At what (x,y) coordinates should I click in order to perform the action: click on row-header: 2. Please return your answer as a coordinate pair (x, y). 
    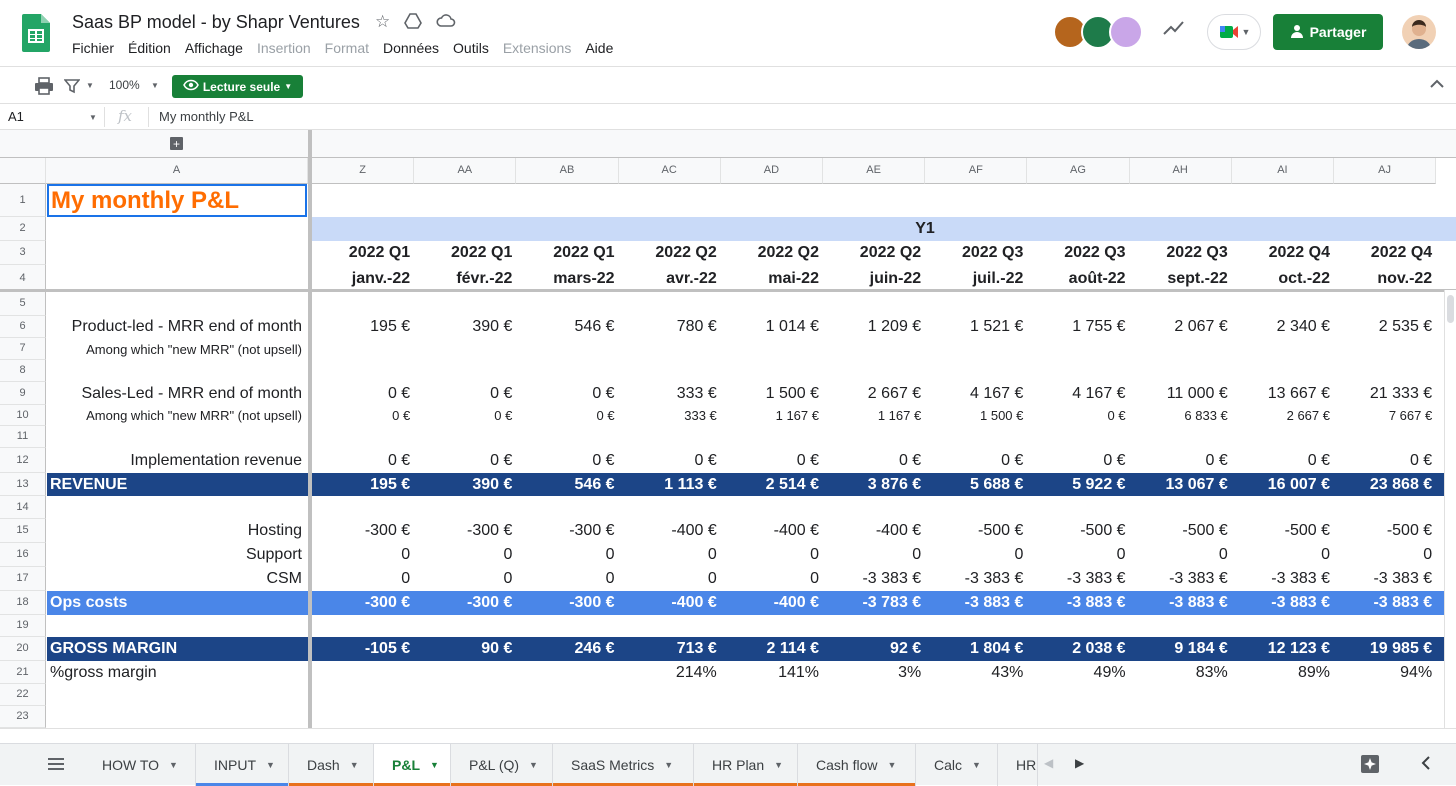
    Looking at the image, I should click on (23, 229).